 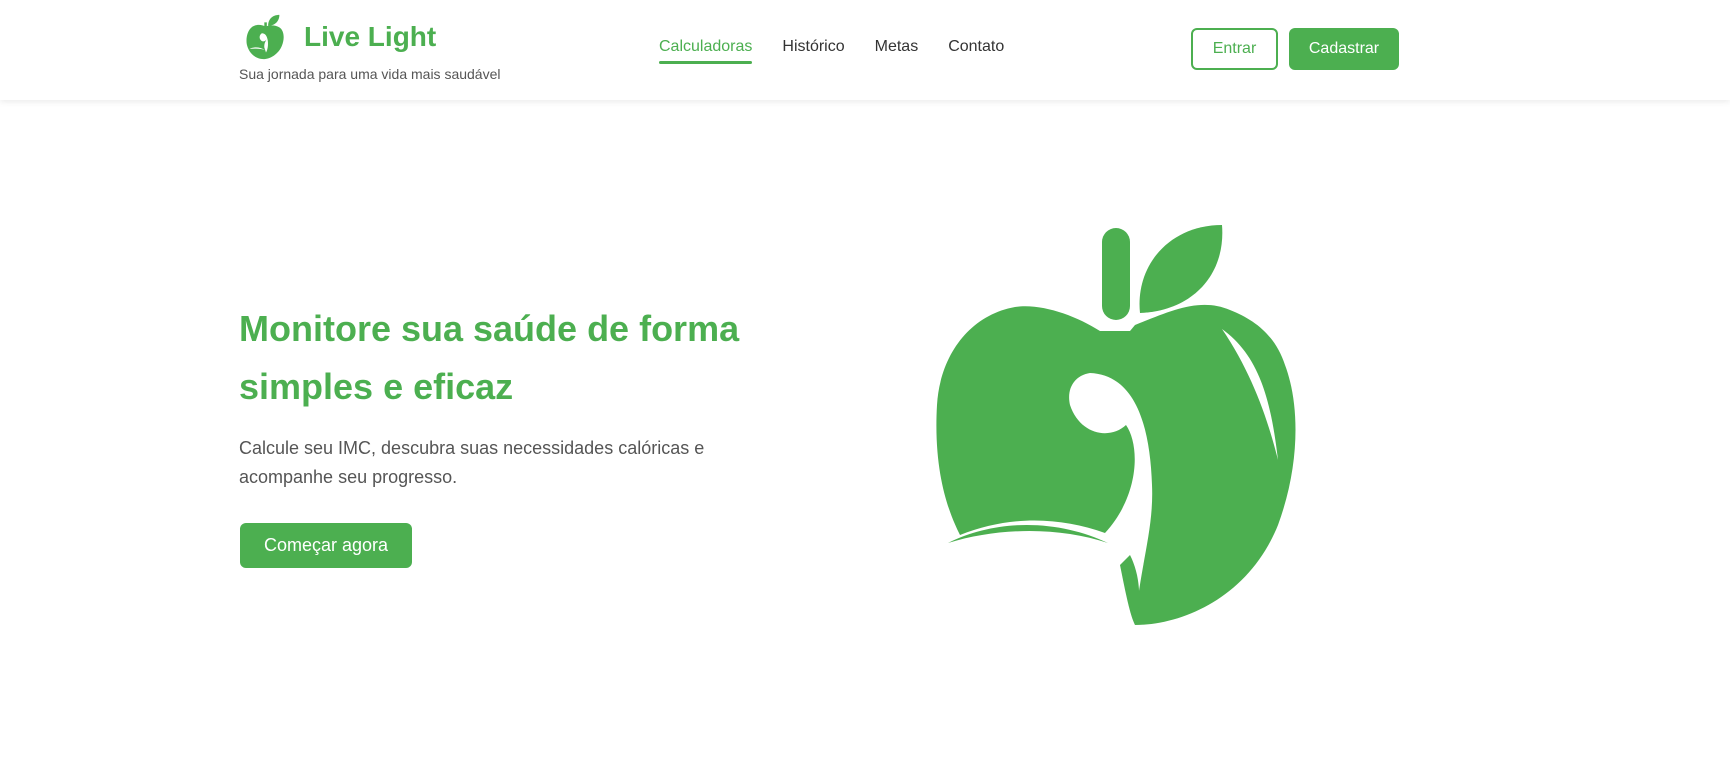 I want to click on brand-name: Live Light, so click(x=370, y=36).